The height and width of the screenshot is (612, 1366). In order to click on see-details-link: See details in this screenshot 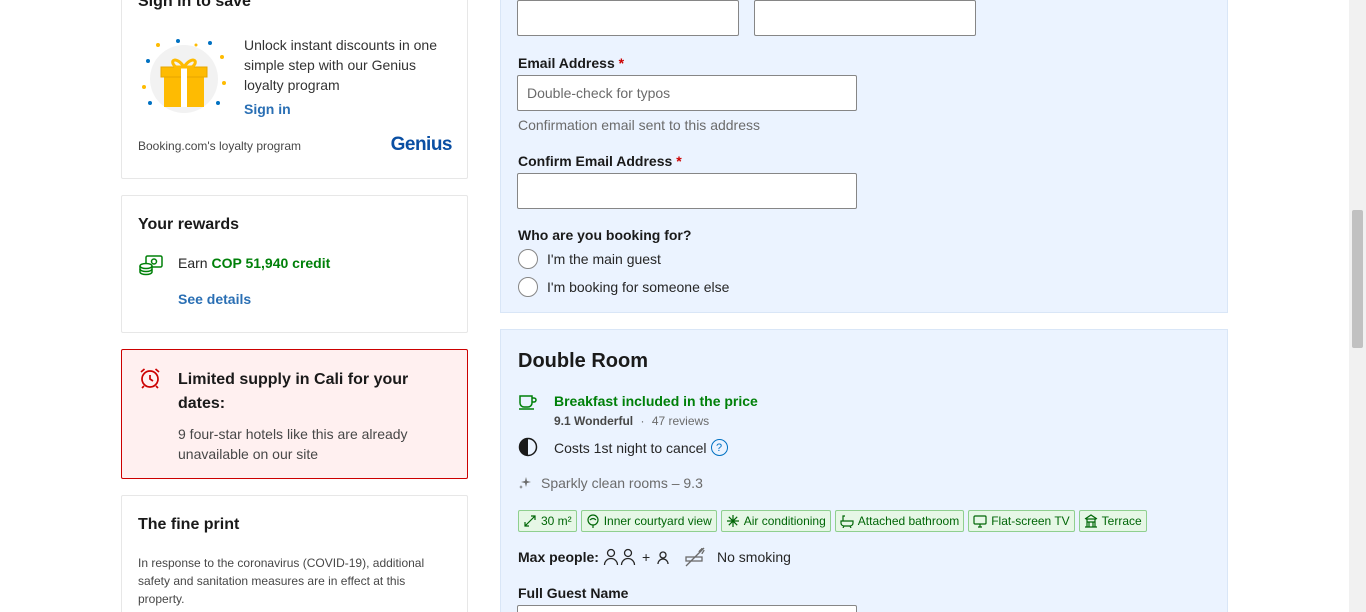, I will do `click(214, 299)`.